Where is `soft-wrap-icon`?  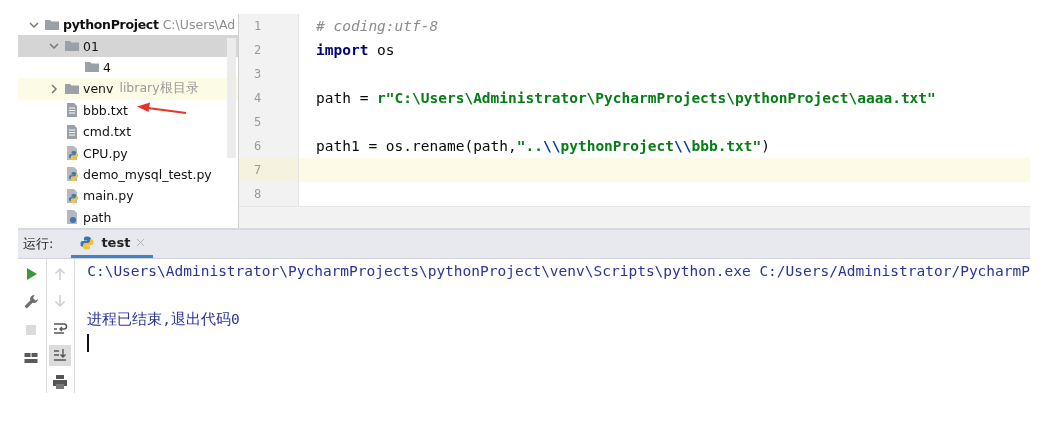
soft-wrap-icon is located at coordinates (59, 328).